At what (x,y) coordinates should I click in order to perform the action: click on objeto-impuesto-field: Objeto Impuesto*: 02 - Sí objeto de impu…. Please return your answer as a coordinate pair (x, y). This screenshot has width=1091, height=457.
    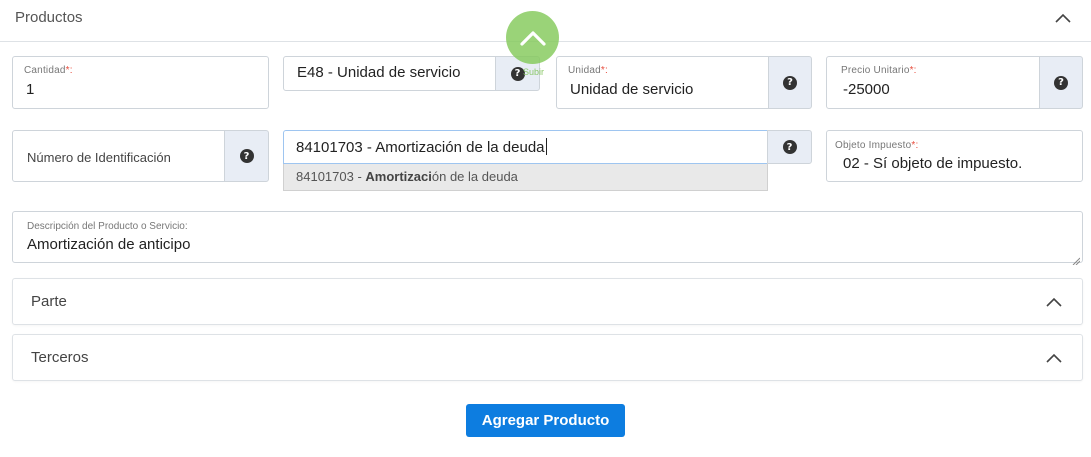
    Looking at the image, I should click on (954, 156).